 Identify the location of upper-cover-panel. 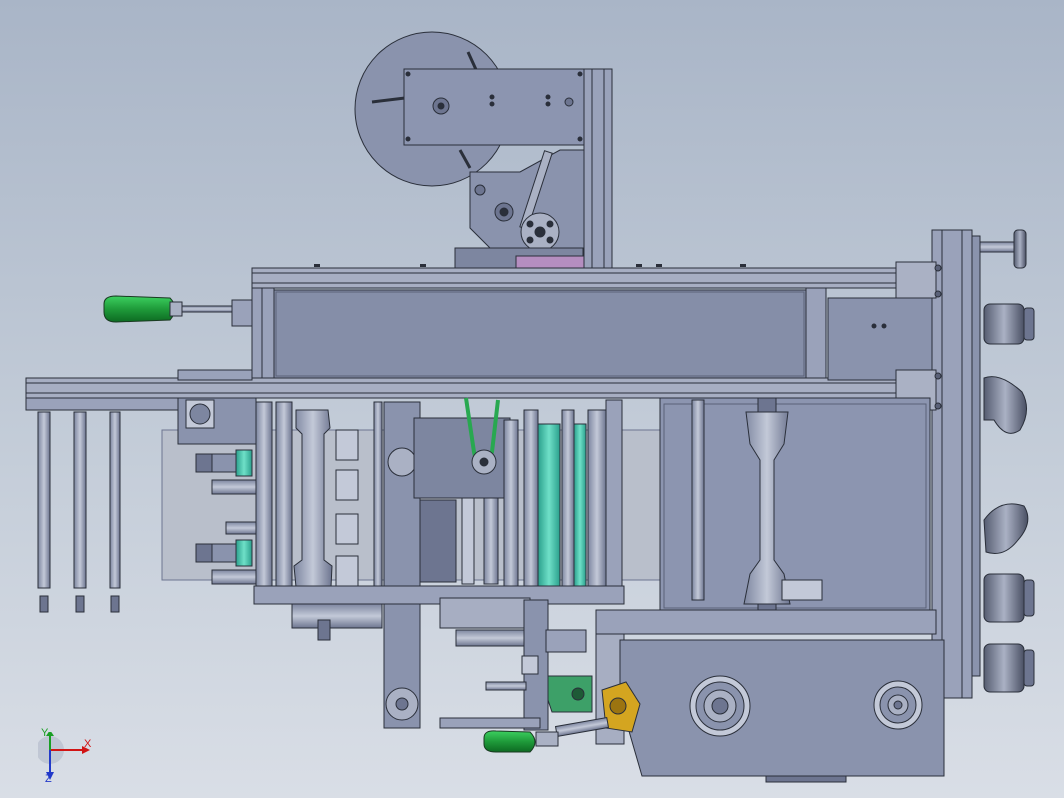
(540, 334).